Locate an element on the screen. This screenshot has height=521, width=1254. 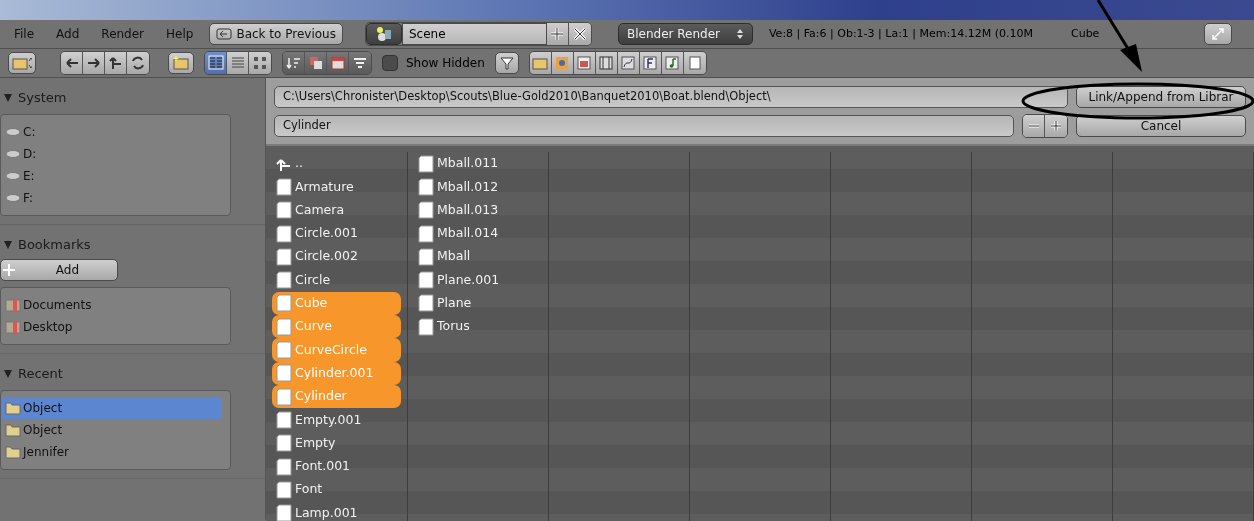
menu-item: Add is located at coordinates (68, 34).